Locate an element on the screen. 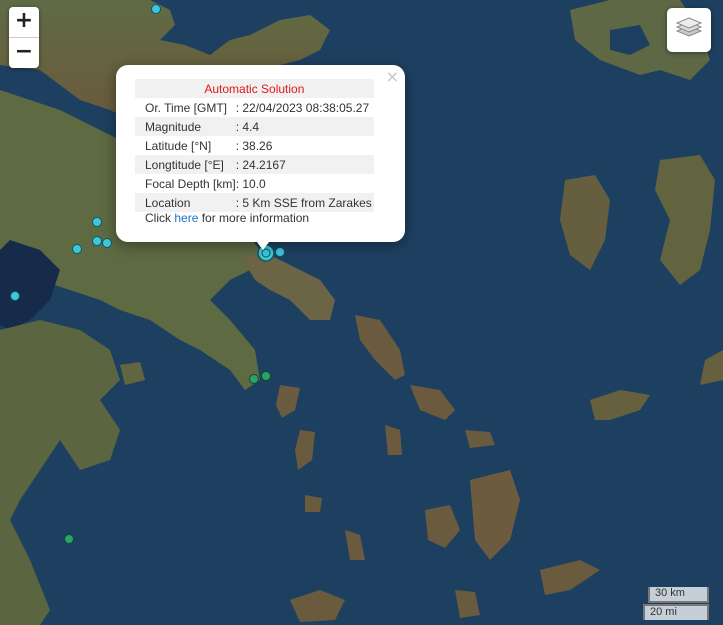 The width and height of the screenshot is (723, 625). row-value: : 10.0 is located at coordinates (250, 183).